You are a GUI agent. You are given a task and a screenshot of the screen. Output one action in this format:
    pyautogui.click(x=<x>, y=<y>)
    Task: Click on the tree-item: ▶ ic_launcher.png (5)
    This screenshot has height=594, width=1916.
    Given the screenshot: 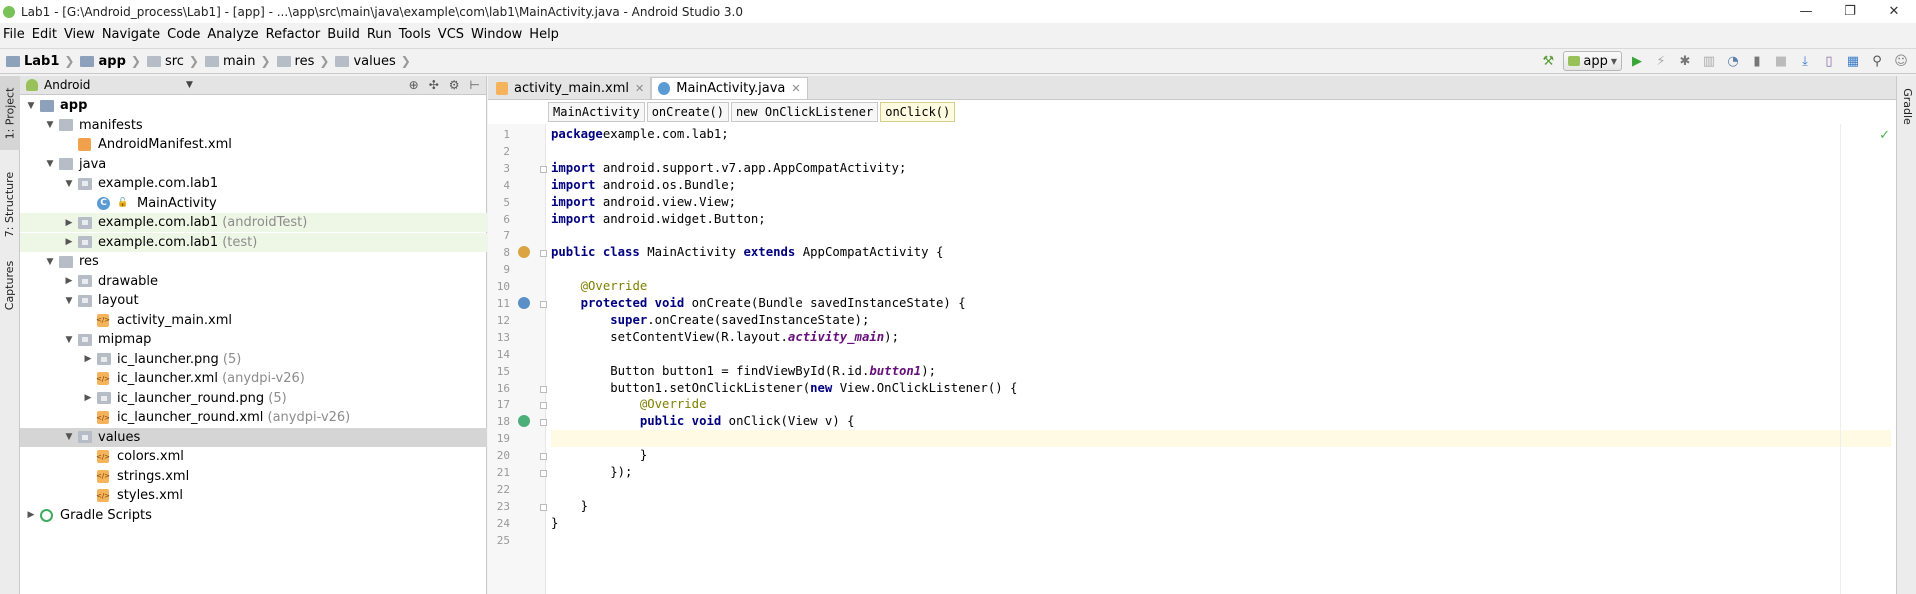 What is the action you would take?
    pyautogui.click(x=253, y=359)
    